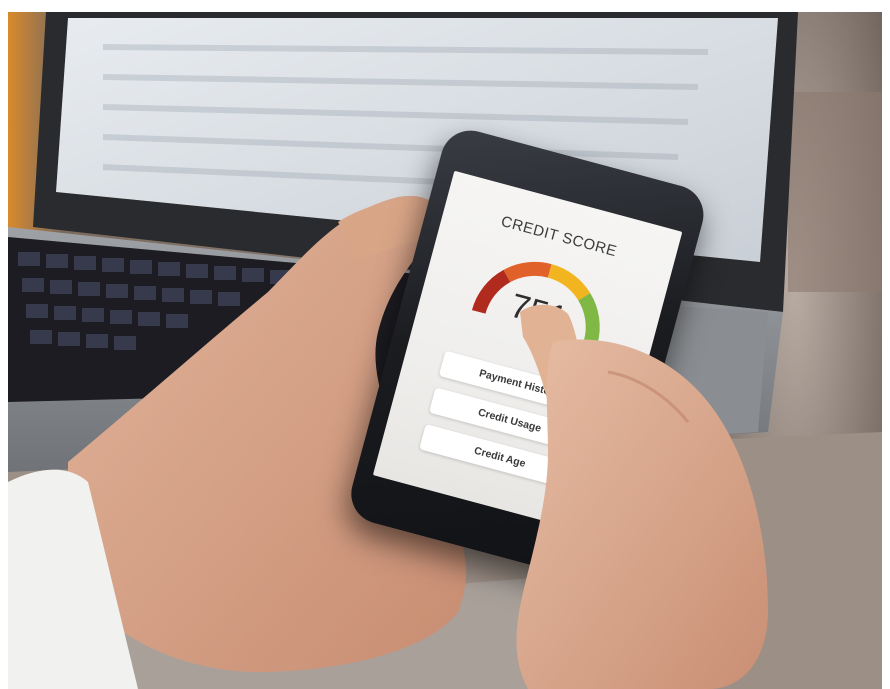 The width and height of the screenshot is (890, 689). Describe the element at coordinates (569, 282) in the screenshot. I see `gauge-segment-good` at that location.